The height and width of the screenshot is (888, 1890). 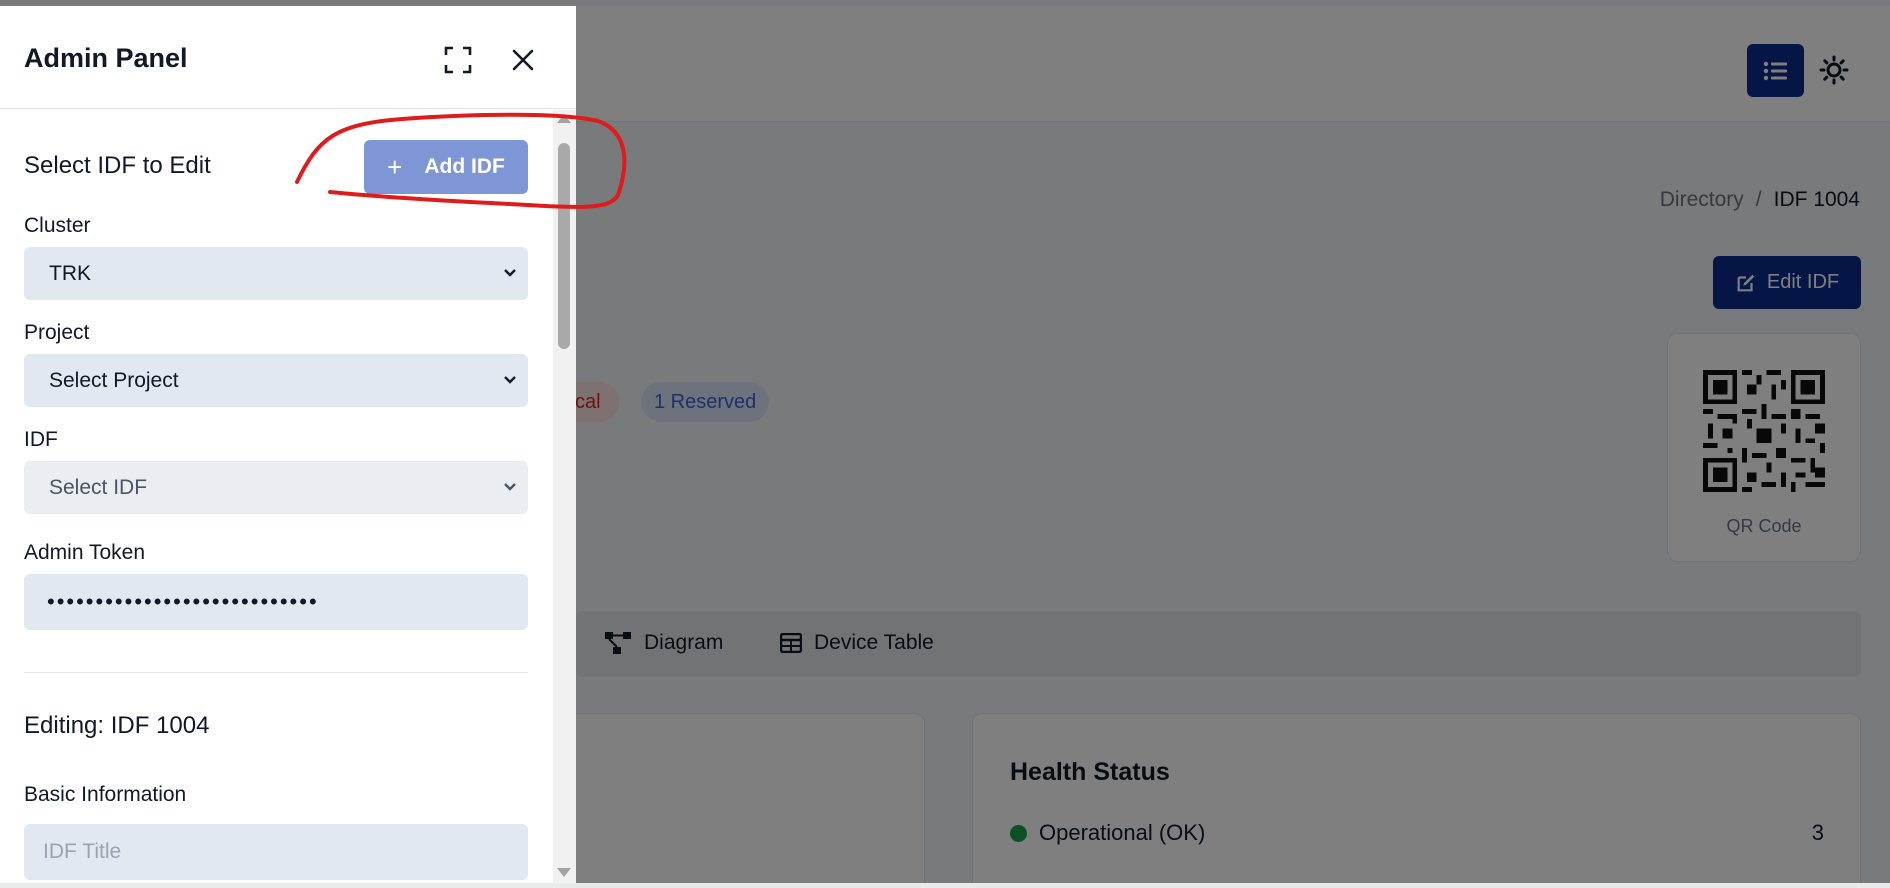 I want to click on expand-button, so click(x=458, y=60).